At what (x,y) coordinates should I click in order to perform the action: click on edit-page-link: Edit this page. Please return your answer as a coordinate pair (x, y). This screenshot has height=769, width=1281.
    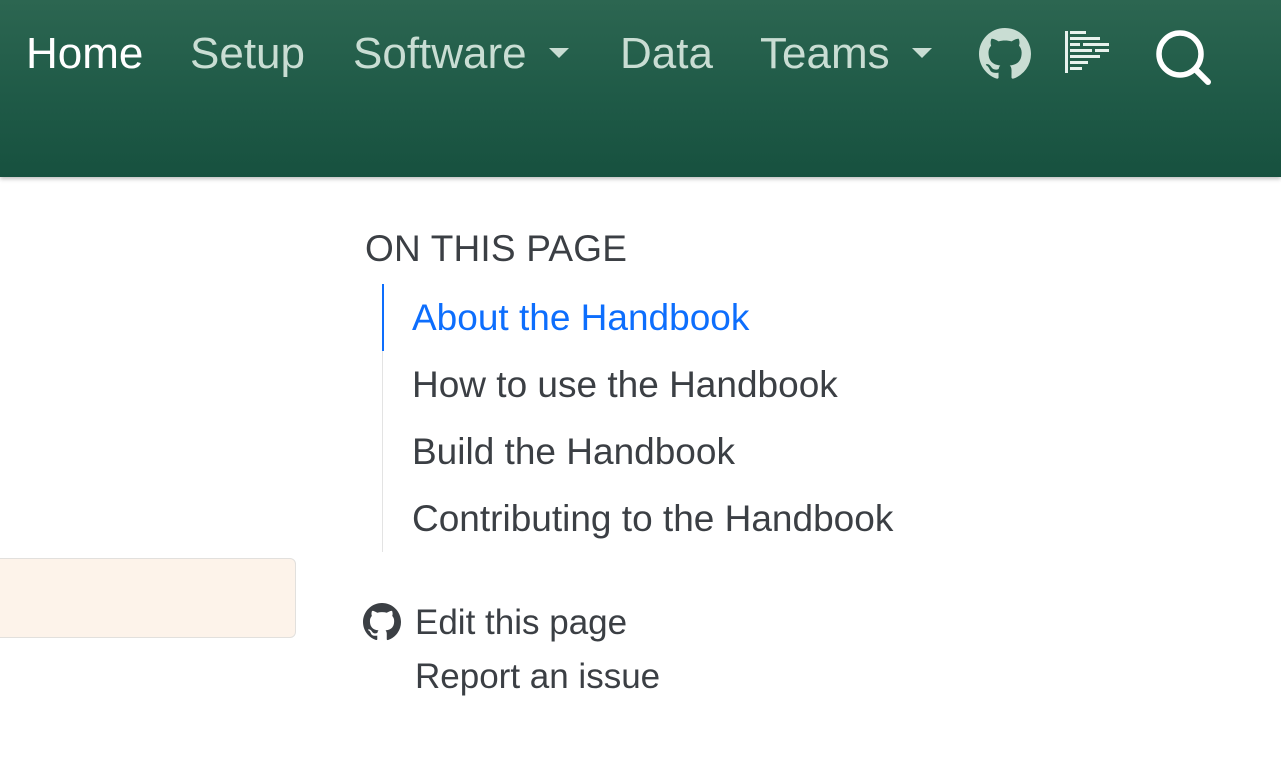
    Looking at the image, I should click on (511, 625).